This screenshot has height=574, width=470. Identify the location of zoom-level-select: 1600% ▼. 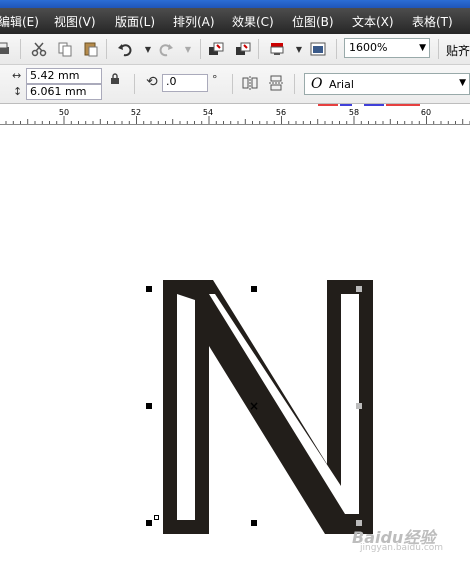
(387, 48).